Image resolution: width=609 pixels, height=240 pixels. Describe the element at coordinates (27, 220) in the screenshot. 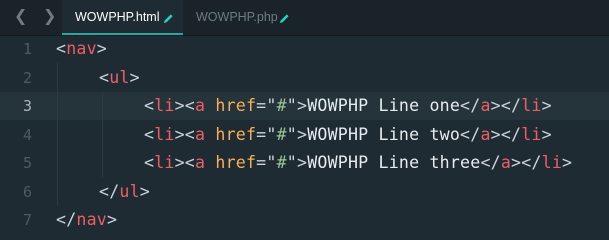

I see `line-number: 7` at that location.